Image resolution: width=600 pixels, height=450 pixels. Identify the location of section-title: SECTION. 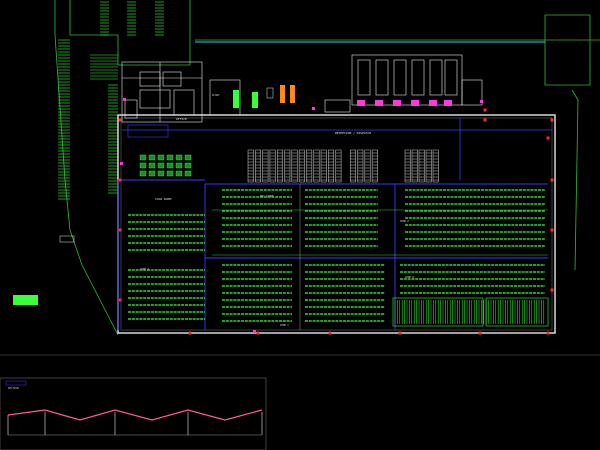
(13, 388).